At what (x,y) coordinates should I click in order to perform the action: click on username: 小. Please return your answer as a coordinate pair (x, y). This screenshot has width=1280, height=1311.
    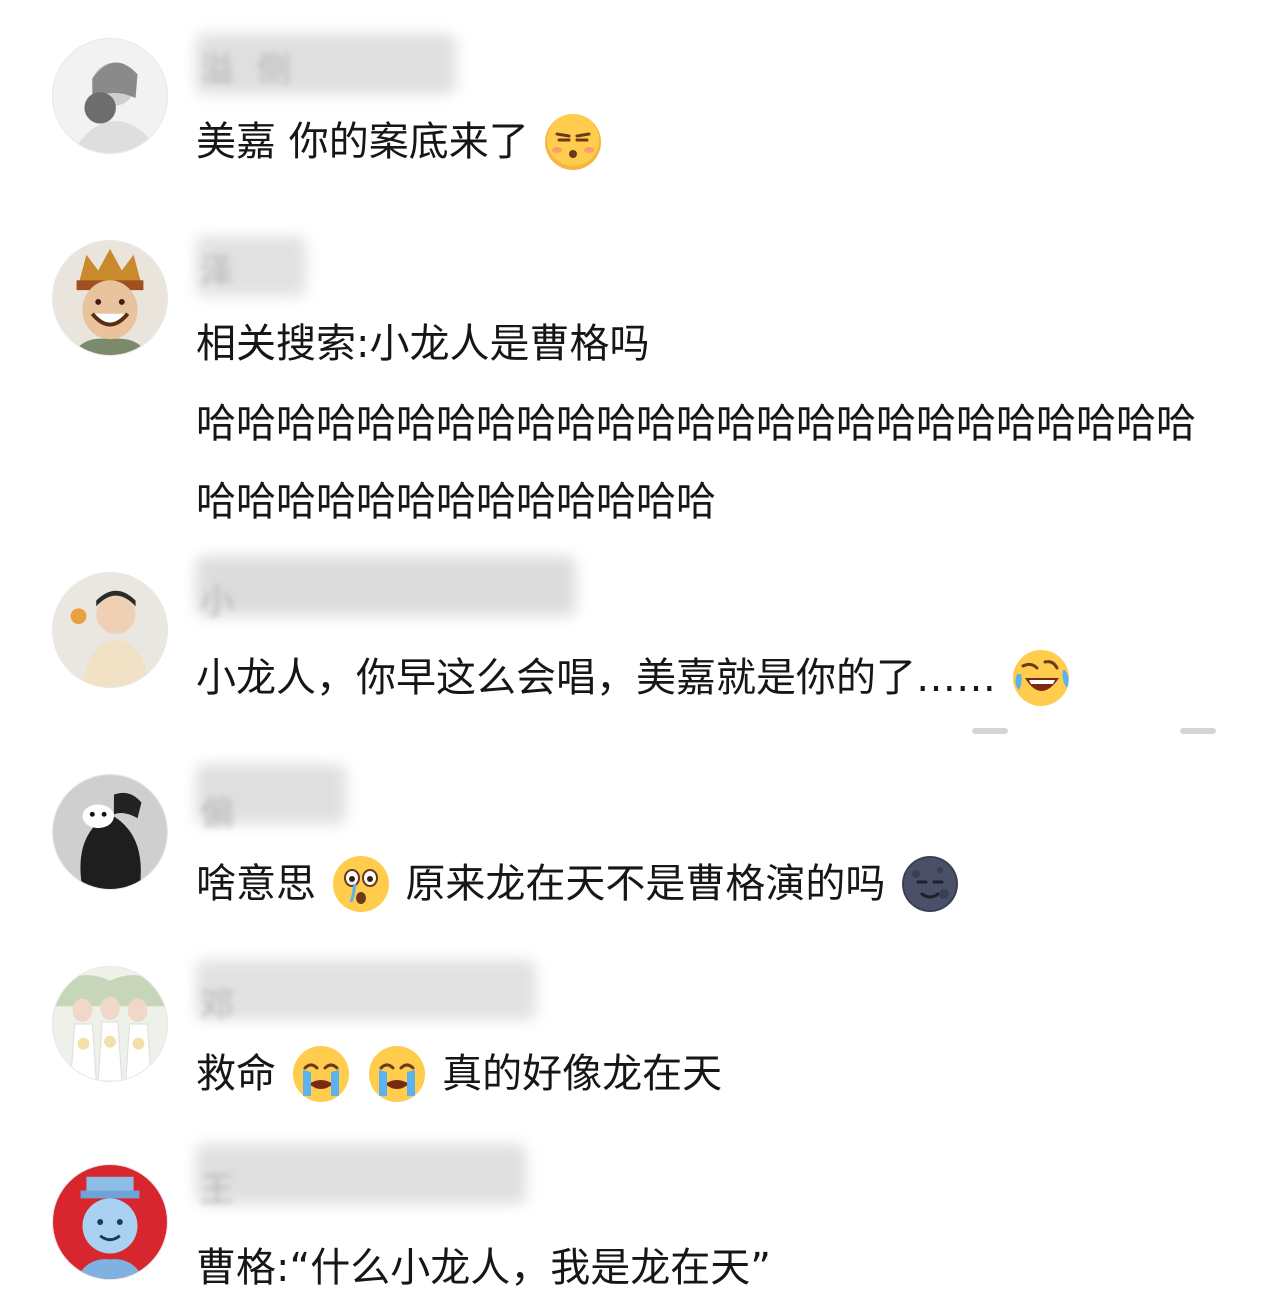
    Looking at the image, I should click on (220, 602).